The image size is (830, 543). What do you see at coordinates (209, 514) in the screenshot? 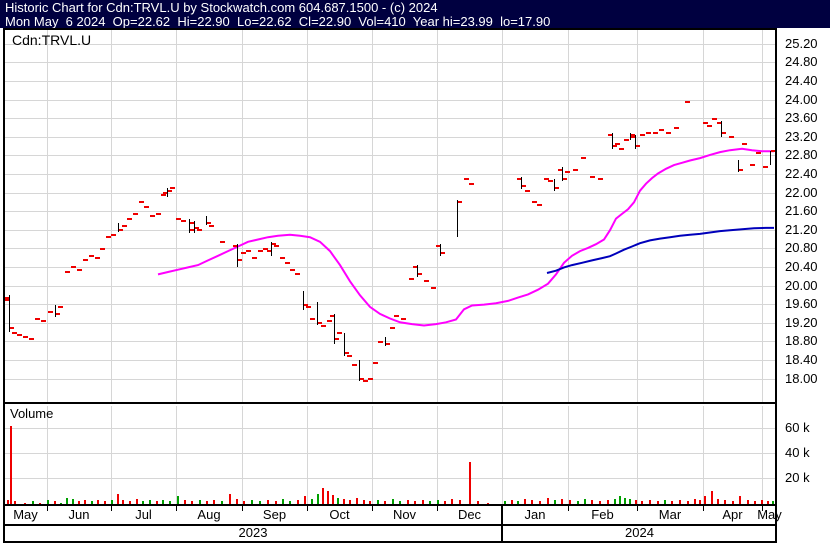
I see `month-label: Aug` at bounding box center [209, 514].